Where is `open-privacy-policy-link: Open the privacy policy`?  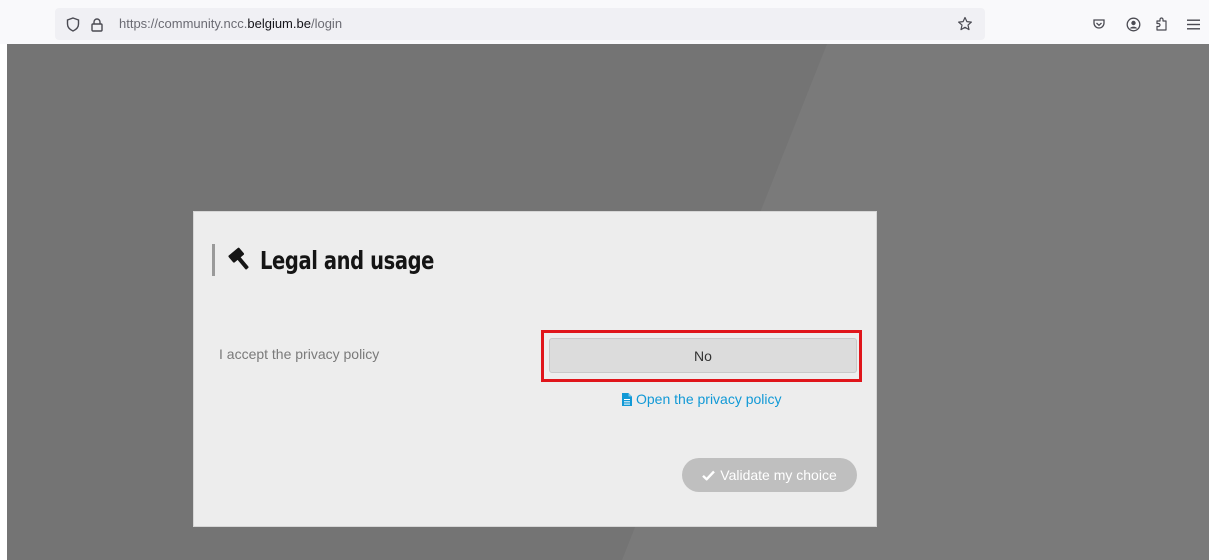
open-privacy-policy-link: Open the privacy policy is located at coordinates (702, 399).